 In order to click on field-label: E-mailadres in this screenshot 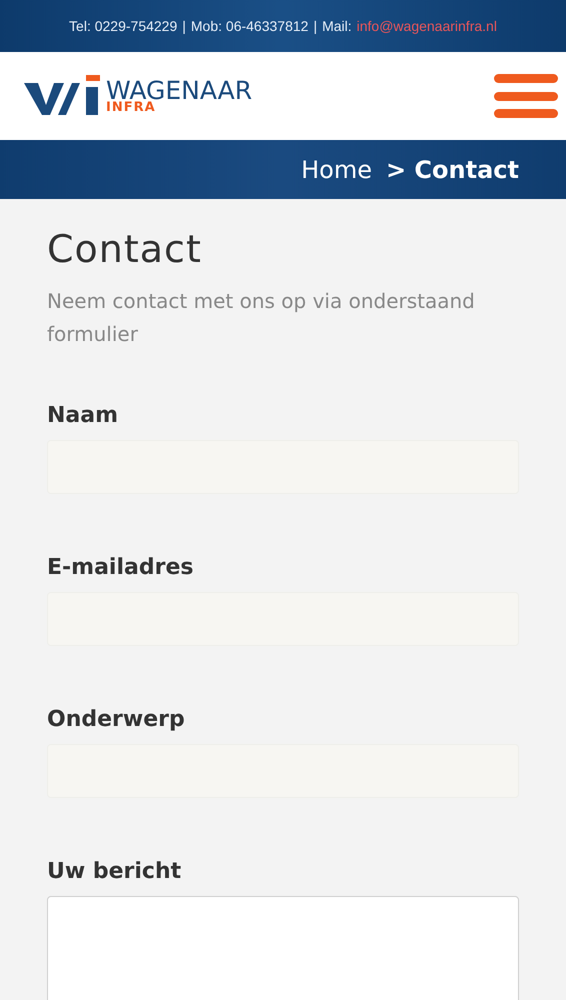, I will do `click(120, 567)`.